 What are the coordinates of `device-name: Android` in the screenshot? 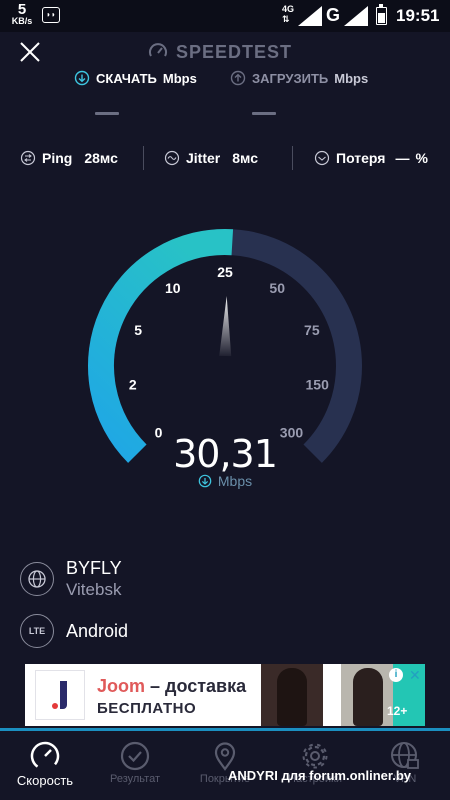 It's located at (97, 630).